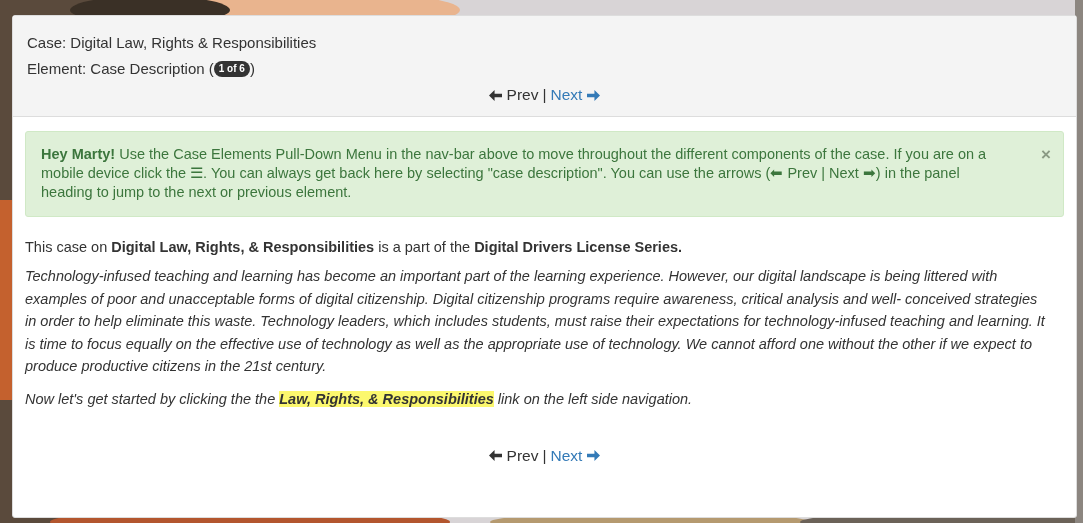 The image size is (1083, 523). Describe the element at coordinates (120, 69) in the screenshot. I see `element-label: Element: Case Description (` at that location.